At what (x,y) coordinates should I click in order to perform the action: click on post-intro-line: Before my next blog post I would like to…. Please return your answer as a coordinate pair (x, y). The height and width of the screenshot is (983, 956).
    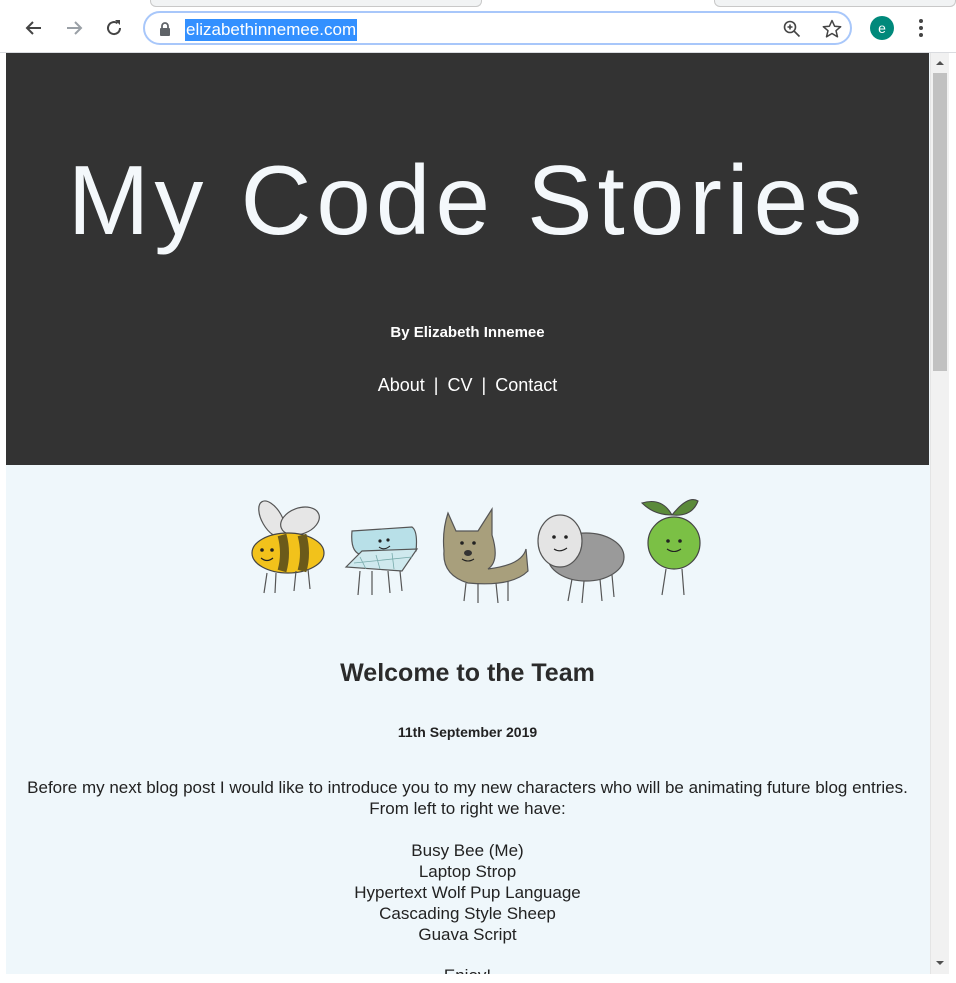
    Looking at the image, I should click on (467, 787).